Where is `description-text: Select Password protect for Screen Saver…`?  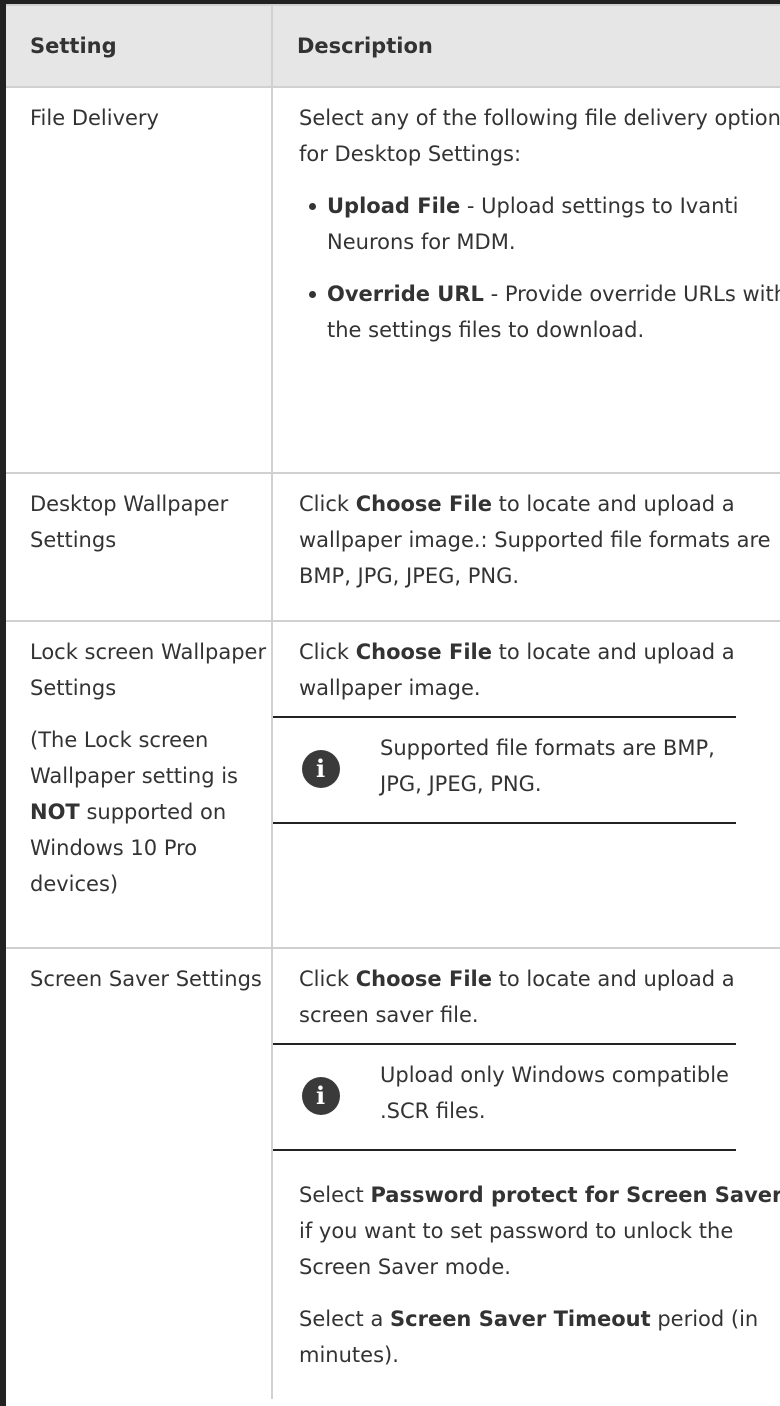
description-text: Select Password protect for Screen Saver… is located at coordinates (539, 1231).